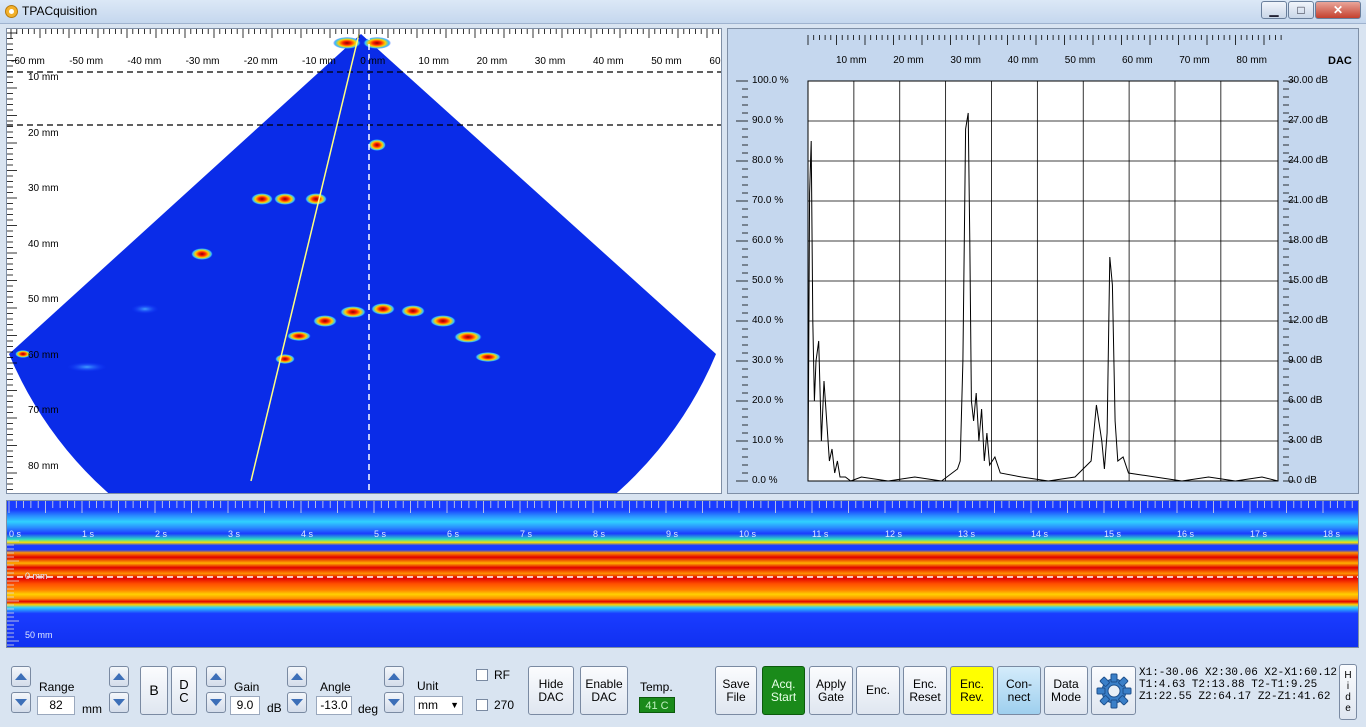  Describe the element at coordinates (551, 690) in the screenshot. I see `hide-dac-button: Hide DAC` at that location.